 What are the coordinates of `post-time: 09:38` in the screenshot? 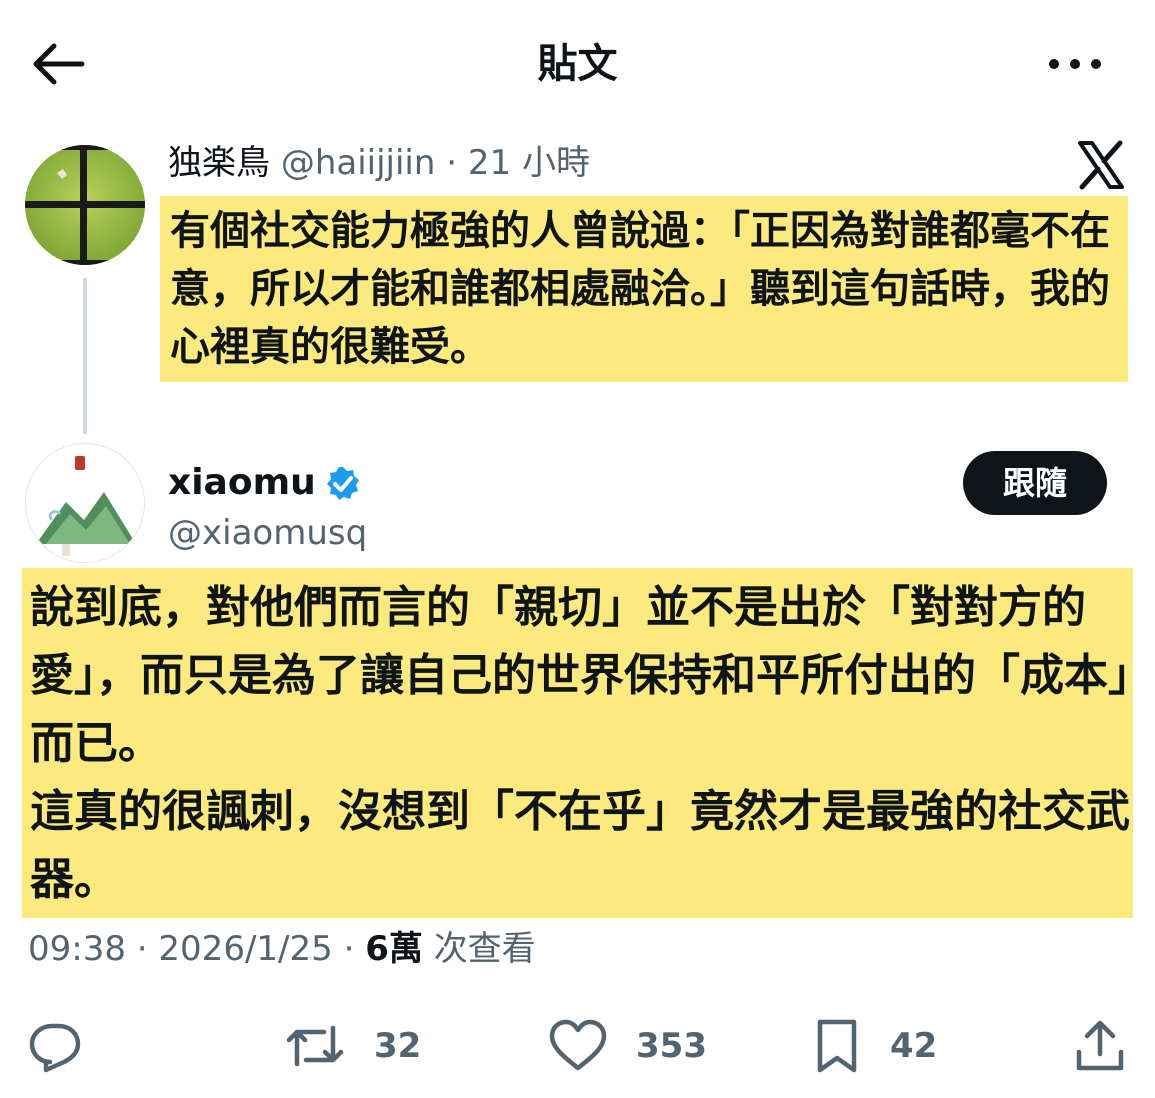 It's located at (77, 949).